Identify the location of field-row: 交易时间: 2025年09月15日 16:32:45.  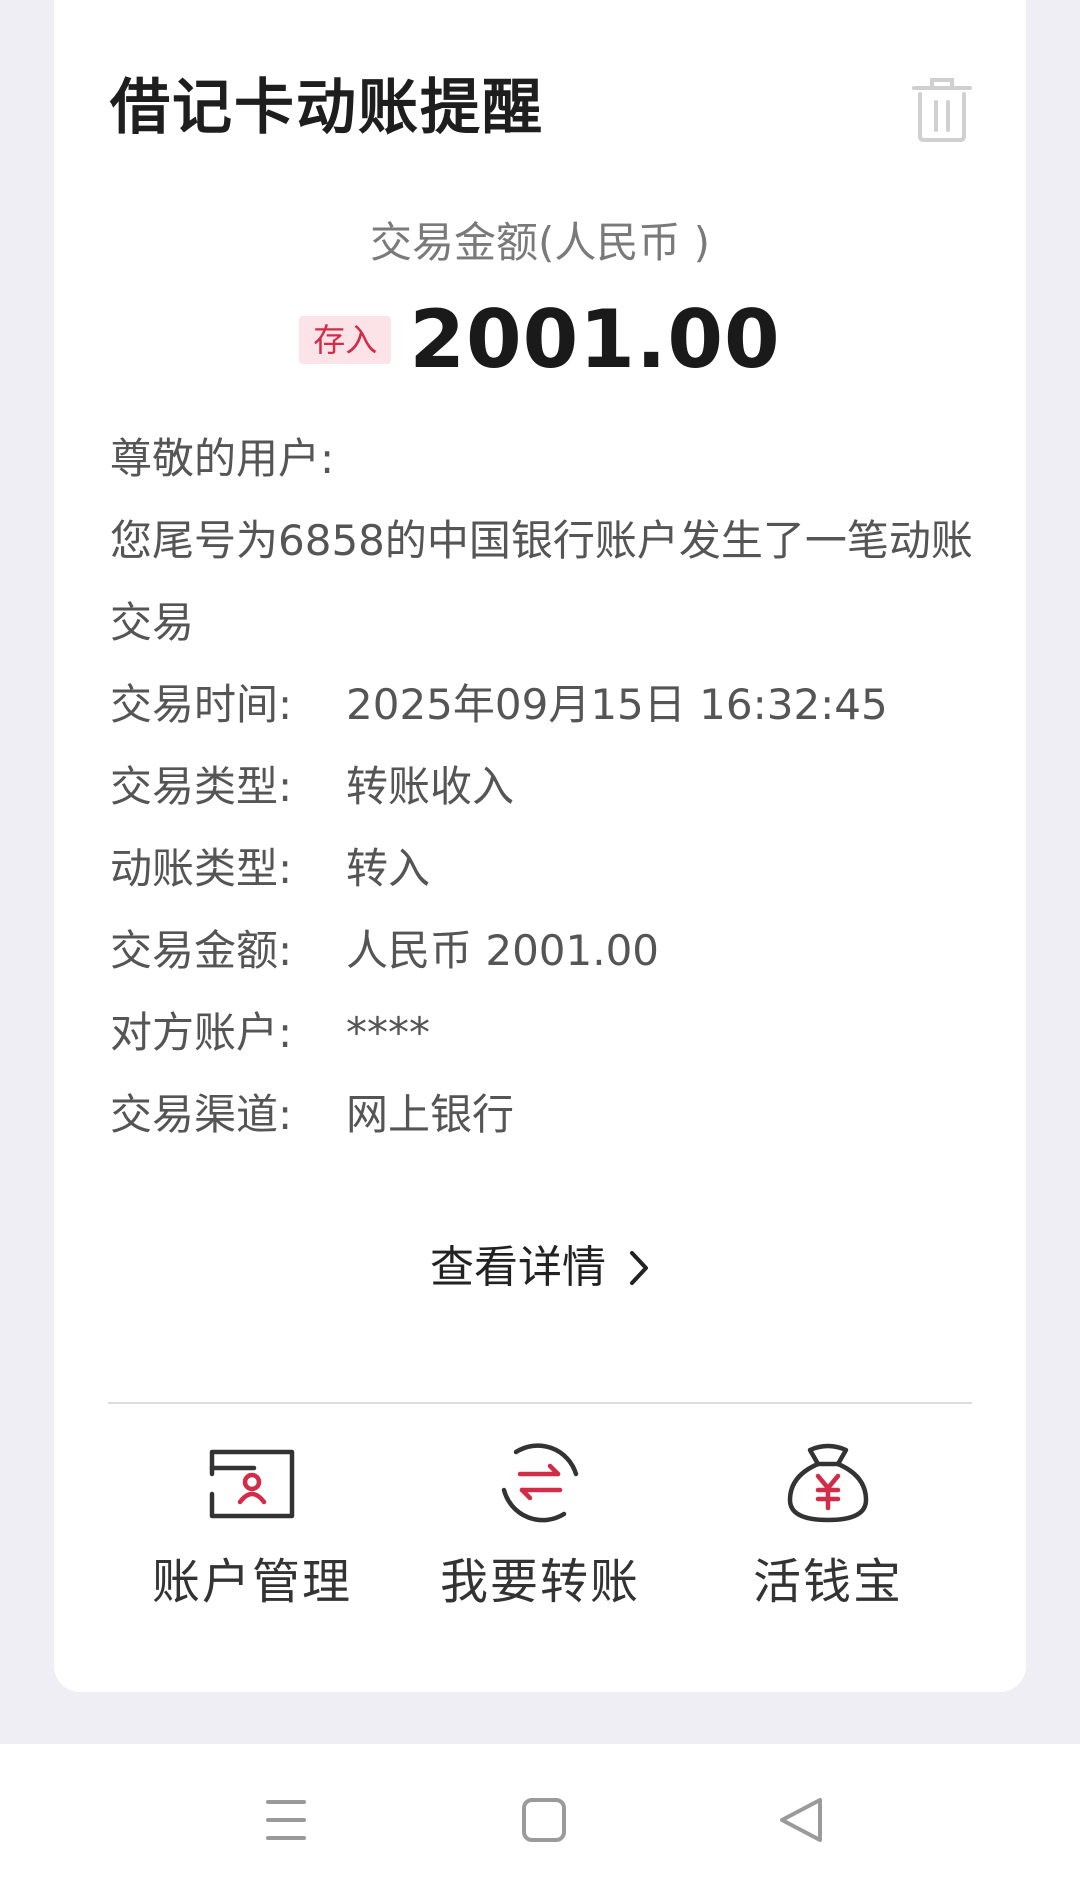
(546, 705).